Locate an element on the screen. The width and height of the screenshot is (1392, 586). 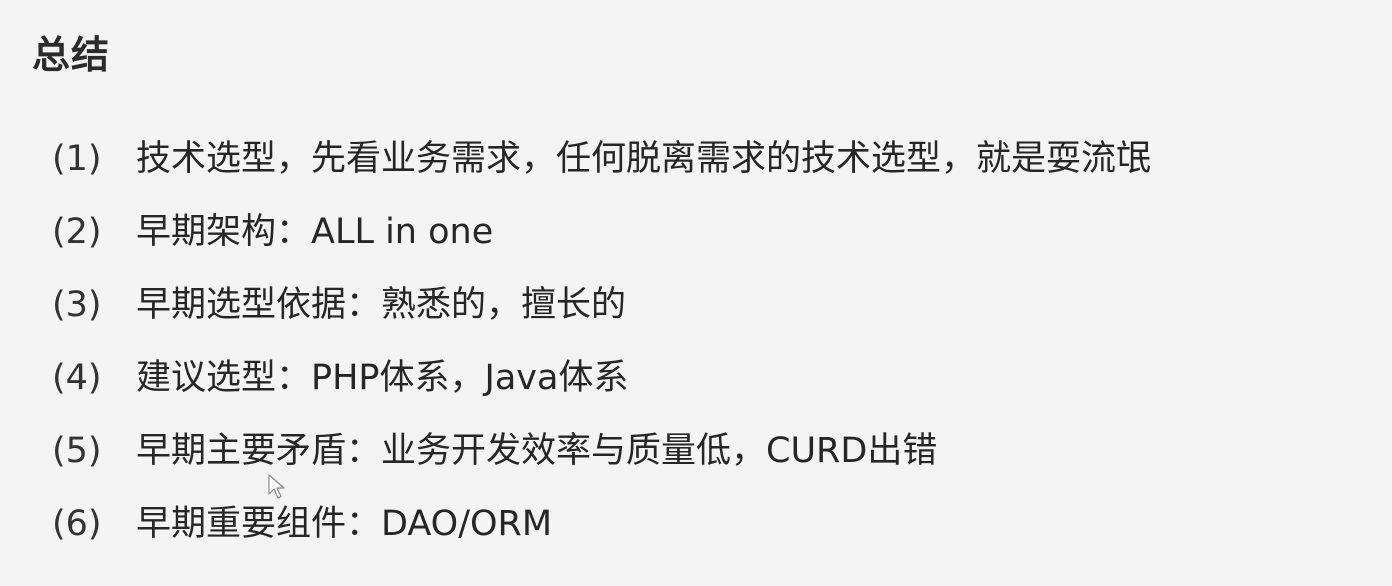
item-number: (3) is located at coordinates (77, 305).